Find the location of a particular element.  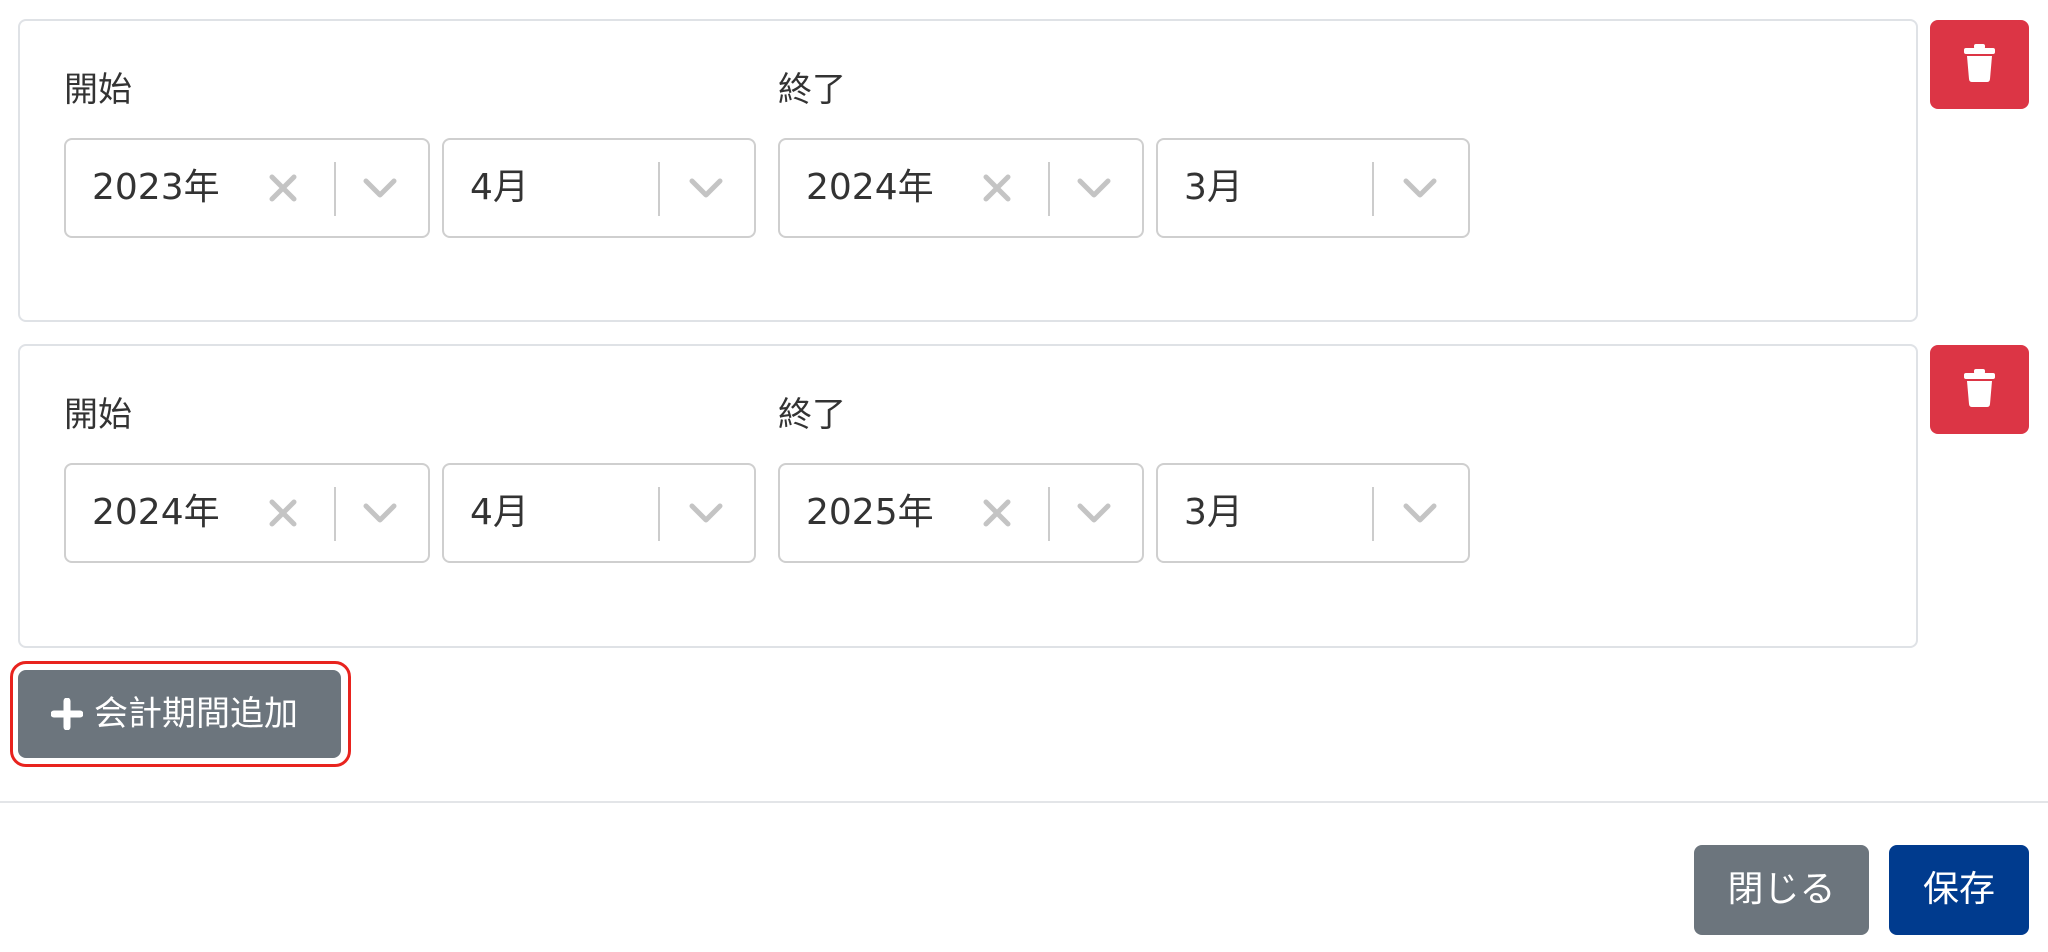

start-year-select: 2024年 is located at coordinates (247, 513).